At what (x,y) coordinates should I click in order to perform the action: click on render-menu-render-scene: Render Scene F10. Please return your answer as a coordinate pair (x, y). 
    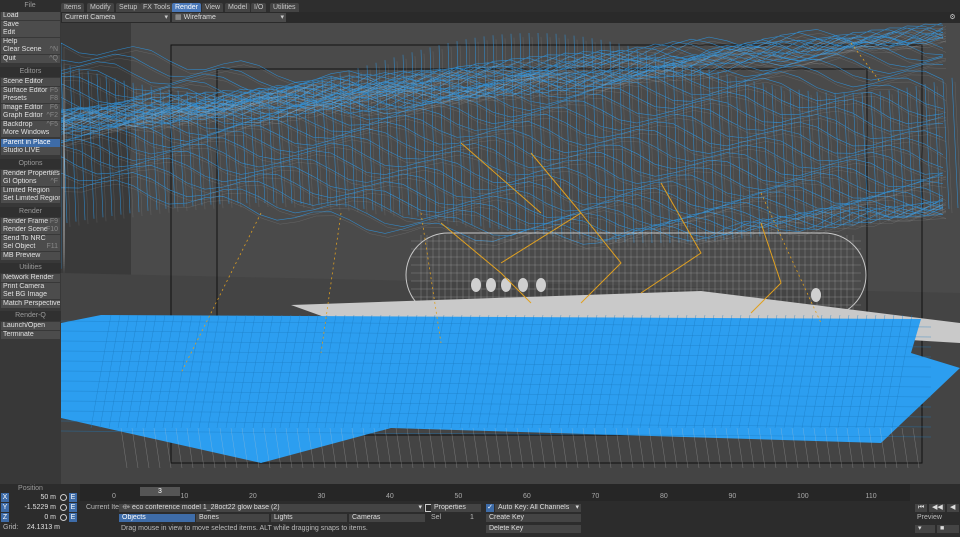
    Looking at the image, I should click on (30, 230).